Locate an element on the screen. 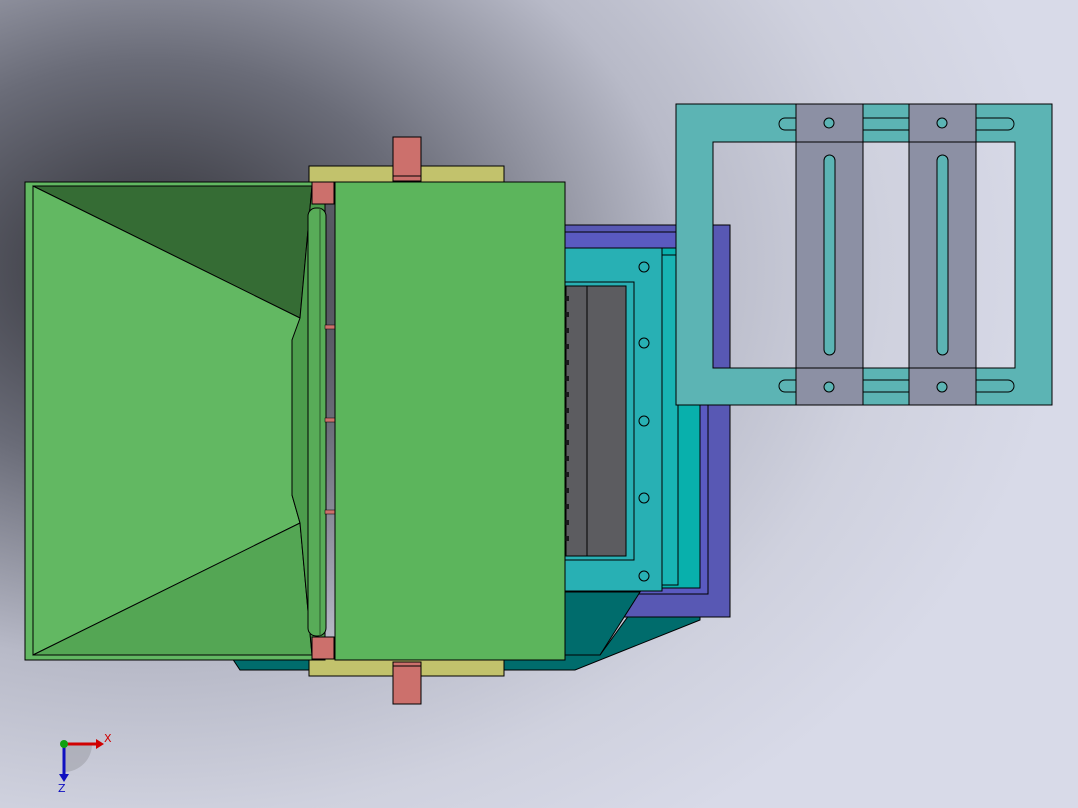 The height and width of the screenshot is (808, 1078). z-axis-label: Z is located at coordinates (62, 788).